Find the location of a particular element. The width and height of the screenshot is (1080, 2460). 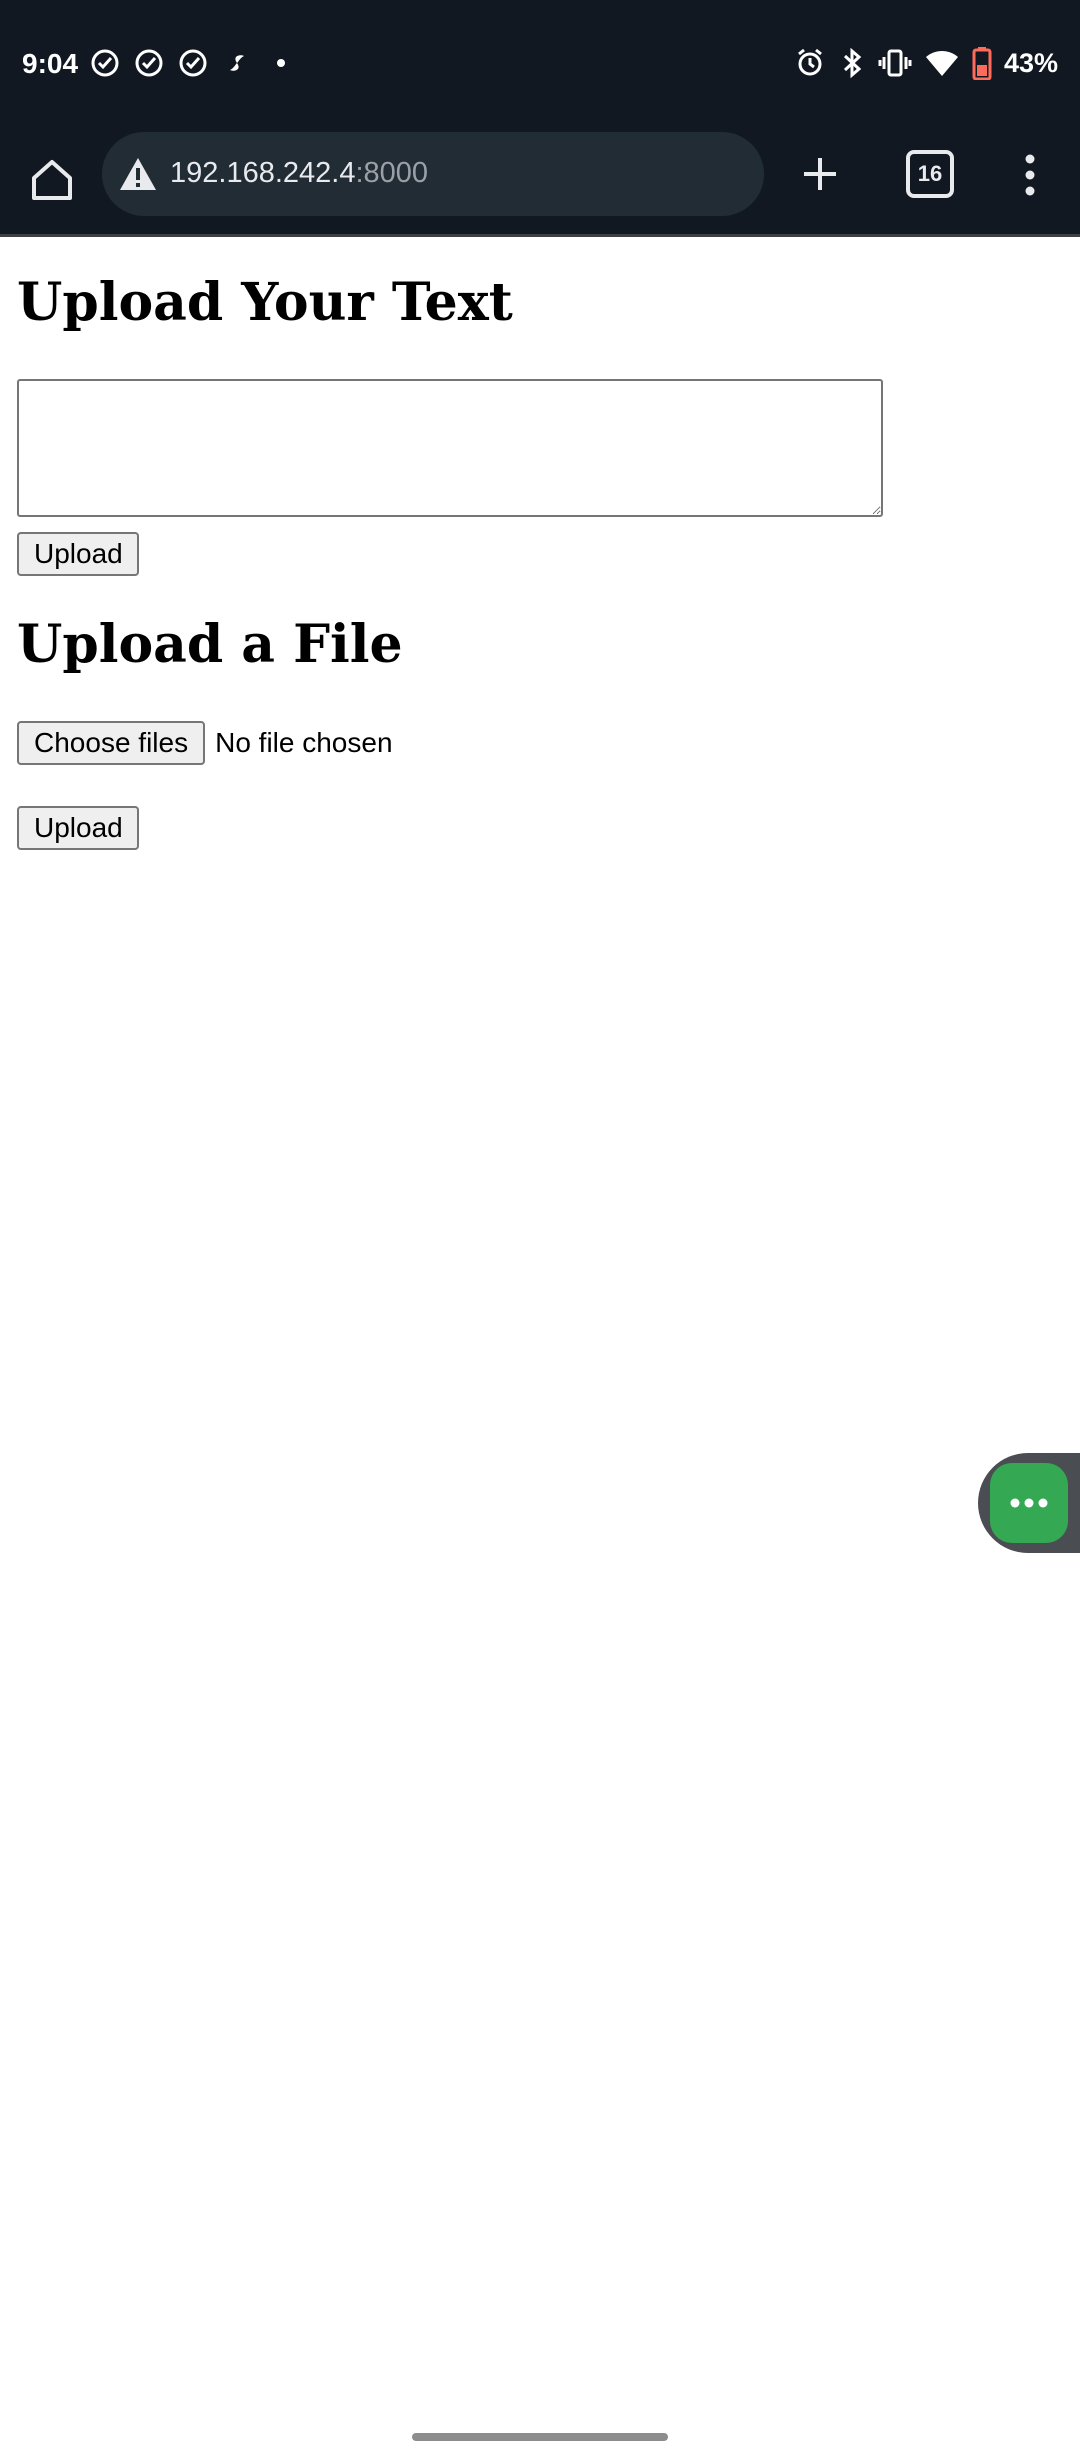

warning-icon is located at coordinates (138, 174).